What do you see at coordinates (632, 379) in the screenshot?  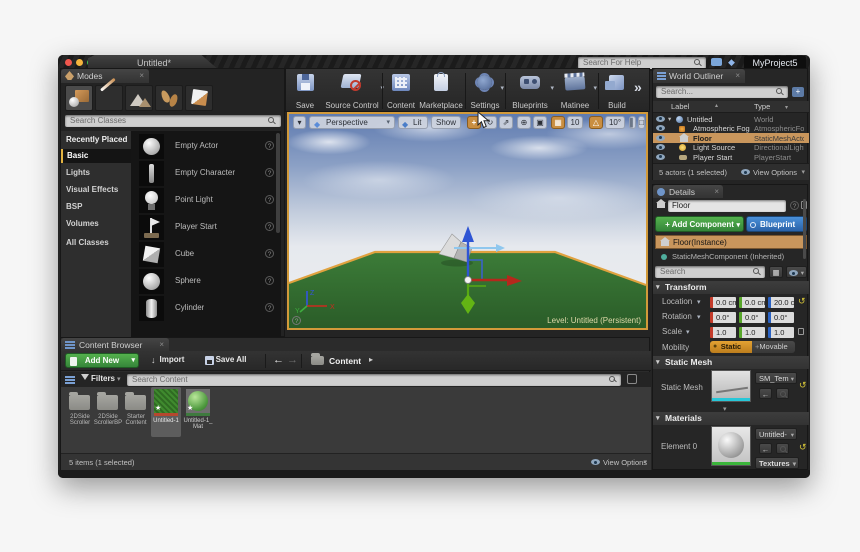 I see `save-search-icon` at bounding box center [632, 379].